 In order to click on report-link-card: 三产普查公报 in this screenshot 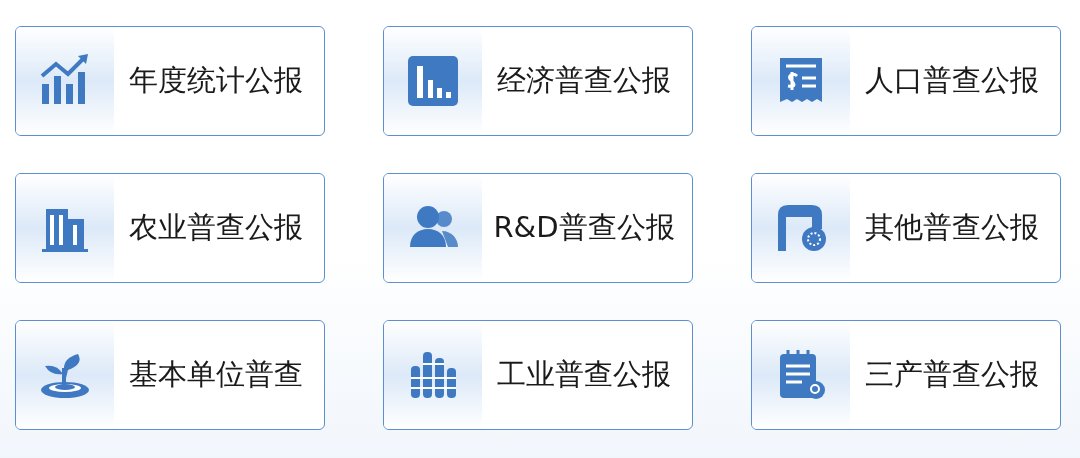, I will do `click(906, 375)`.